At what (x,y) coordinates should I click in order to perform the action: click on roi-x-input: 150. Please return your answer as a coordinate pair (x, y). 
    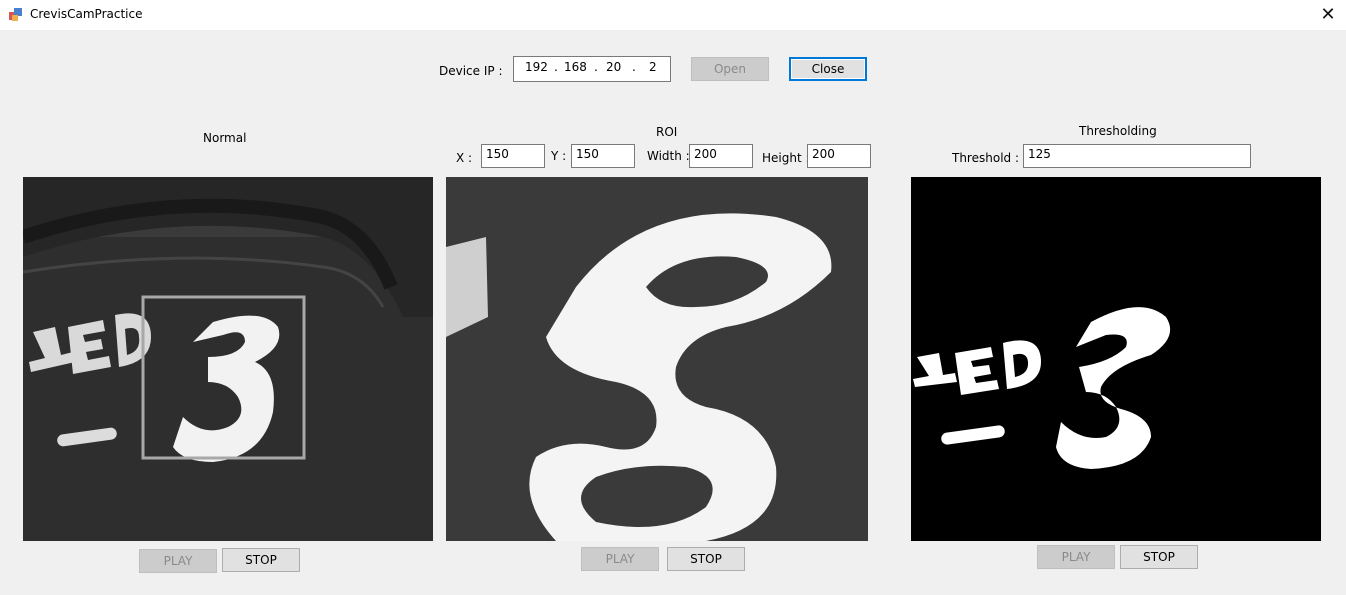
    Looking at the image, I should click on (513, 156).